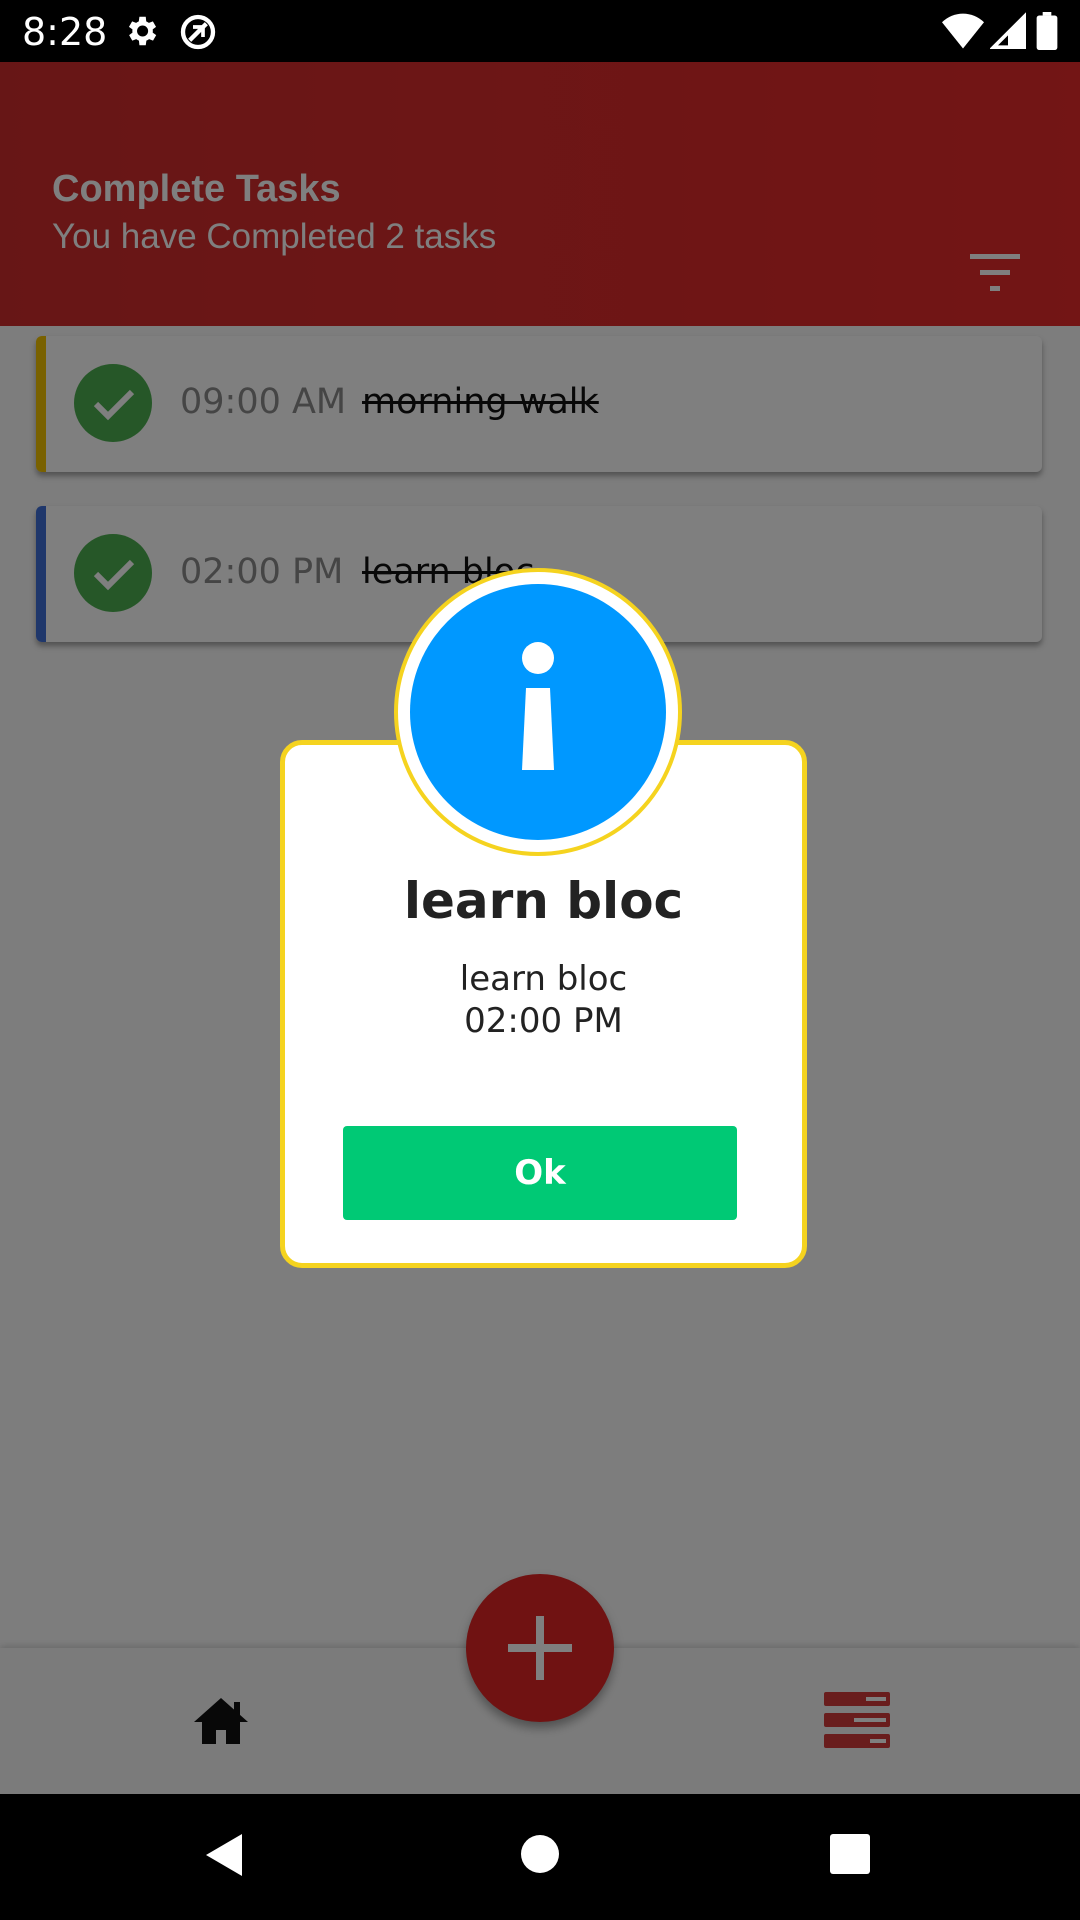 The height and width of the screenshot is (1920, 1080). Describe the element at coordinates (963, 33) in the screenshot. I see `wifi-icon` at that location.